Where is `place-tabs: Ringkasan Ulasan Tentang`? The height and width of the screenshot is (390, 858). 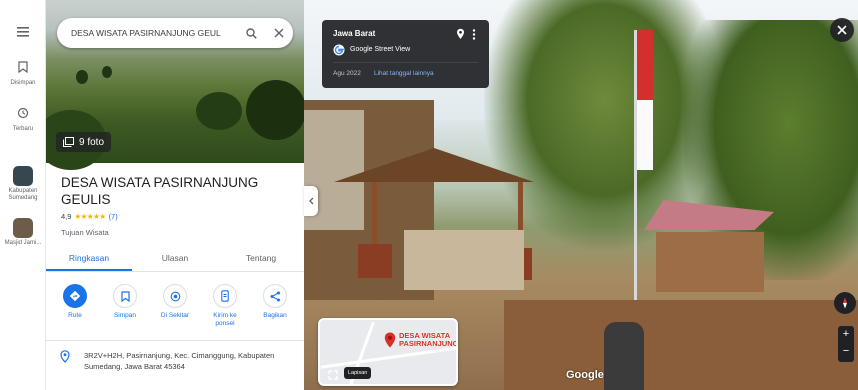 place-tabs: Ringkasan Ulasan Tentang is located at coordinates (175, 259).